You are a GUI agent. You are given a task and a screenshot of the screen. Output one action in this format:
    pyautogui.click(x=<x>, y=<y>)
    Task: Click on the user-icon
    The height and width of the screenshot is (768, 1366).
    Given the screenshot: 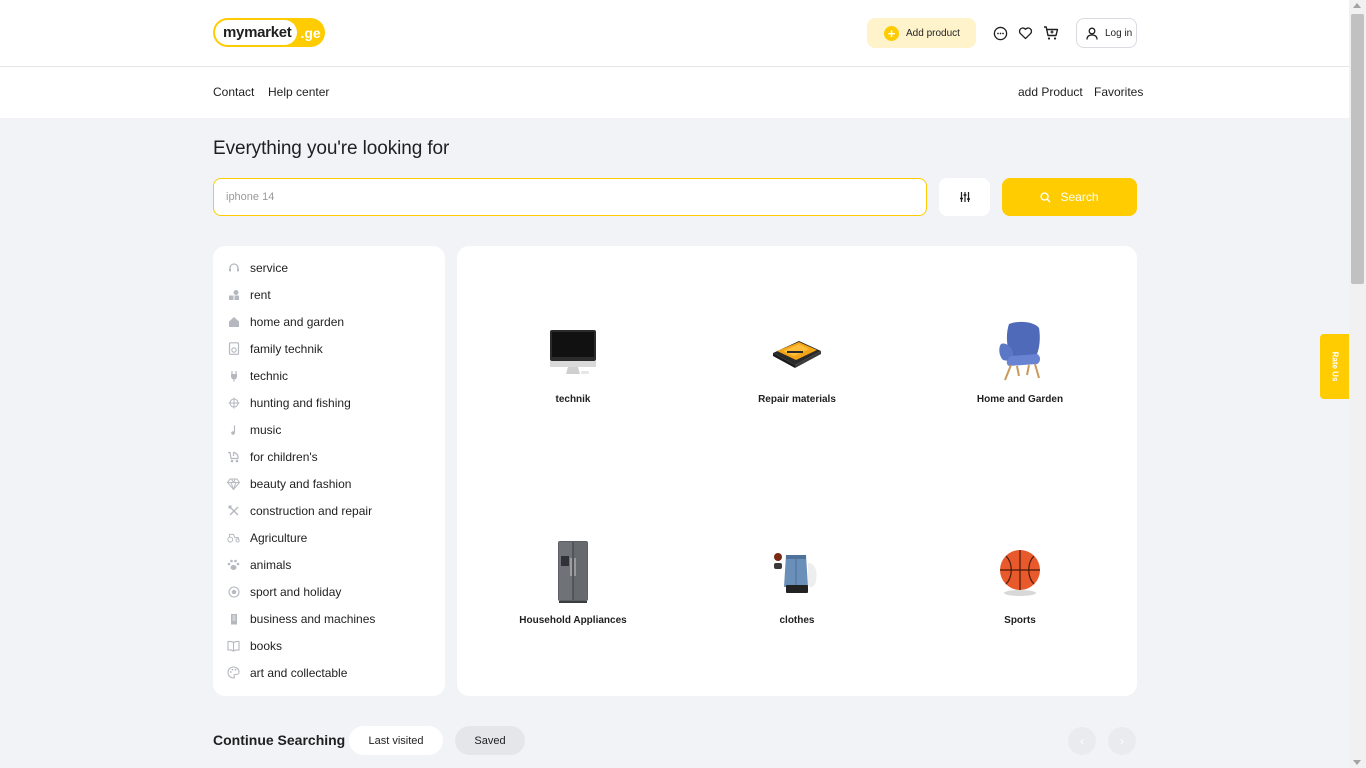 What is the action you would take?
    pyautogui.click(x=1092, y=33)
    